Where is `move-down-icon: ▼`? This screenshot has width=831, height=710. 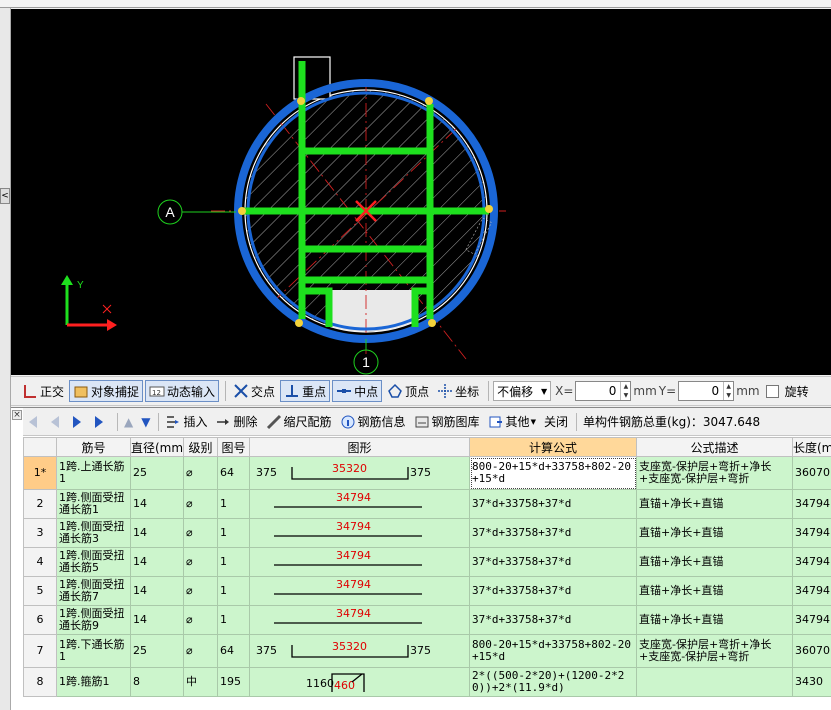
move-down-icon: ▼ is located at coordinates (145, 422).